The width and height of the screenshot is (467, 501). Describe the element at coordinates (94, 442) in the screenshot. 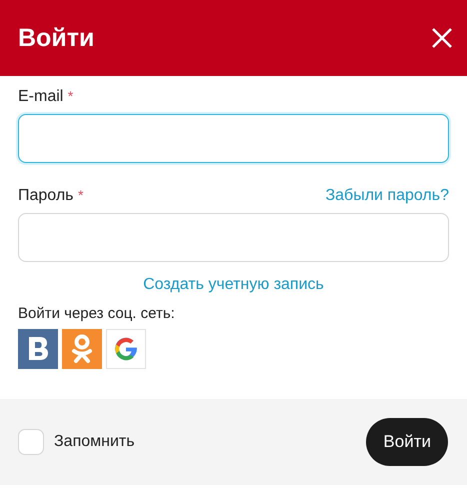

I see `checkbox-label: Запомнить` at that location.